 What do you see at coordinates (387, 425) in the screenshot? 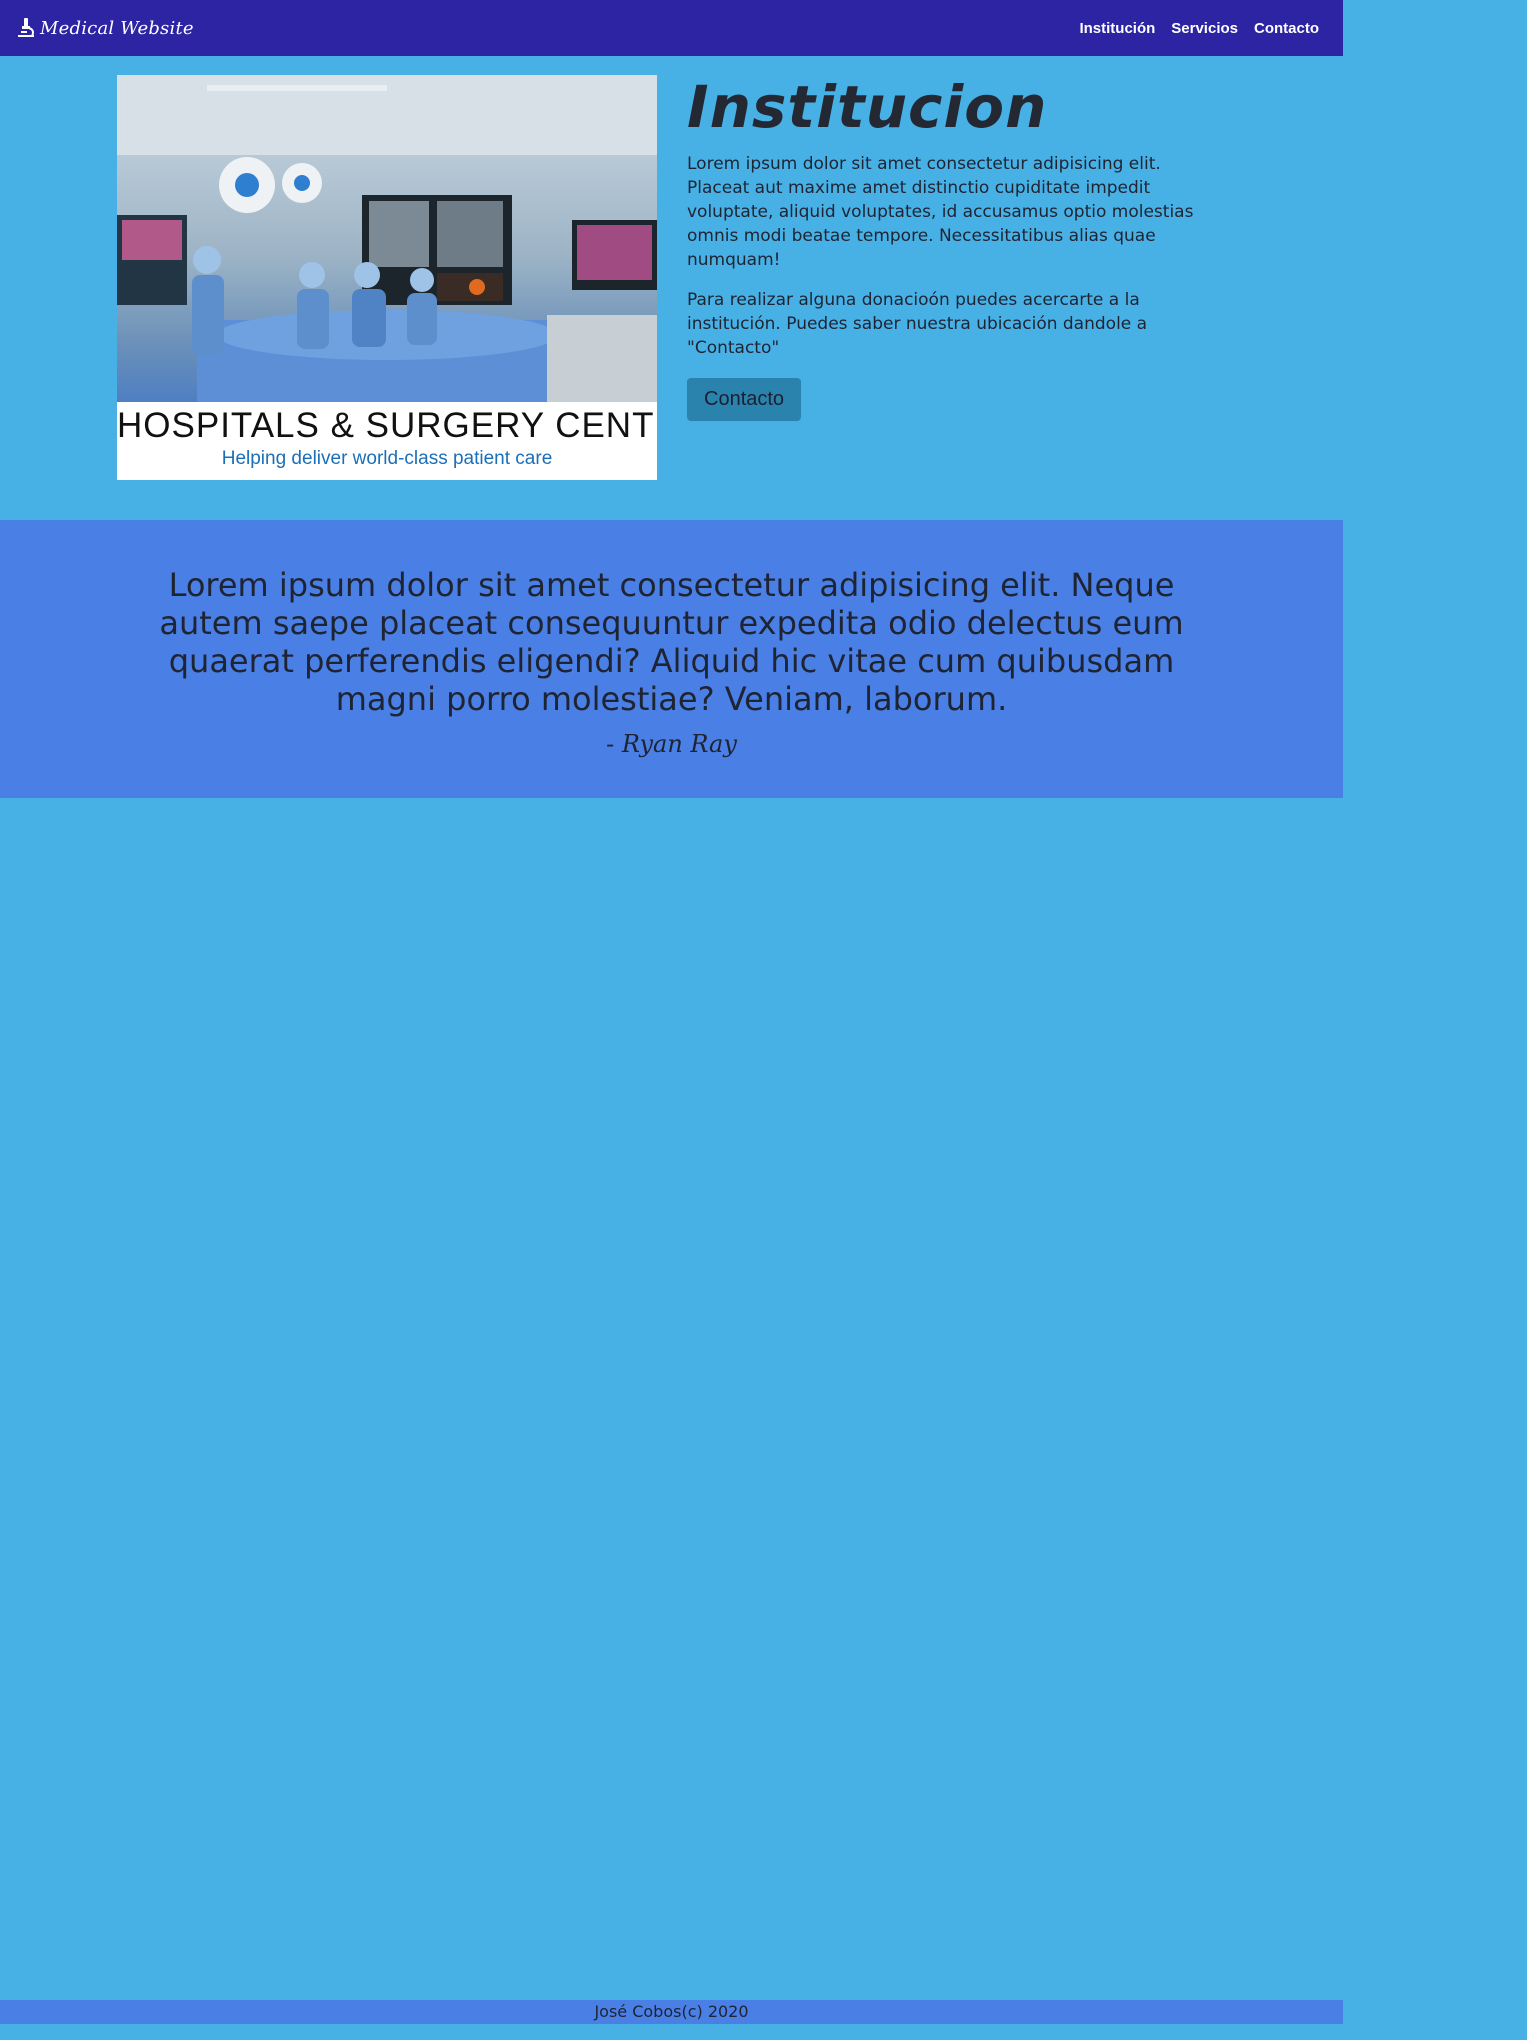
I see `caption-title: HOSPITALS & SURGERY CENTER` at bounding box center [387, 425].